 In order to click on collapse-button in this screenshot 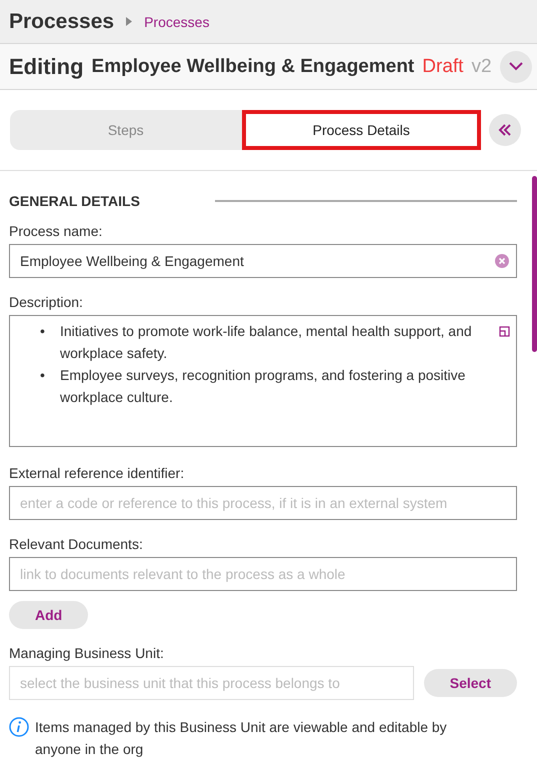, I will do `click(505, 130)`.